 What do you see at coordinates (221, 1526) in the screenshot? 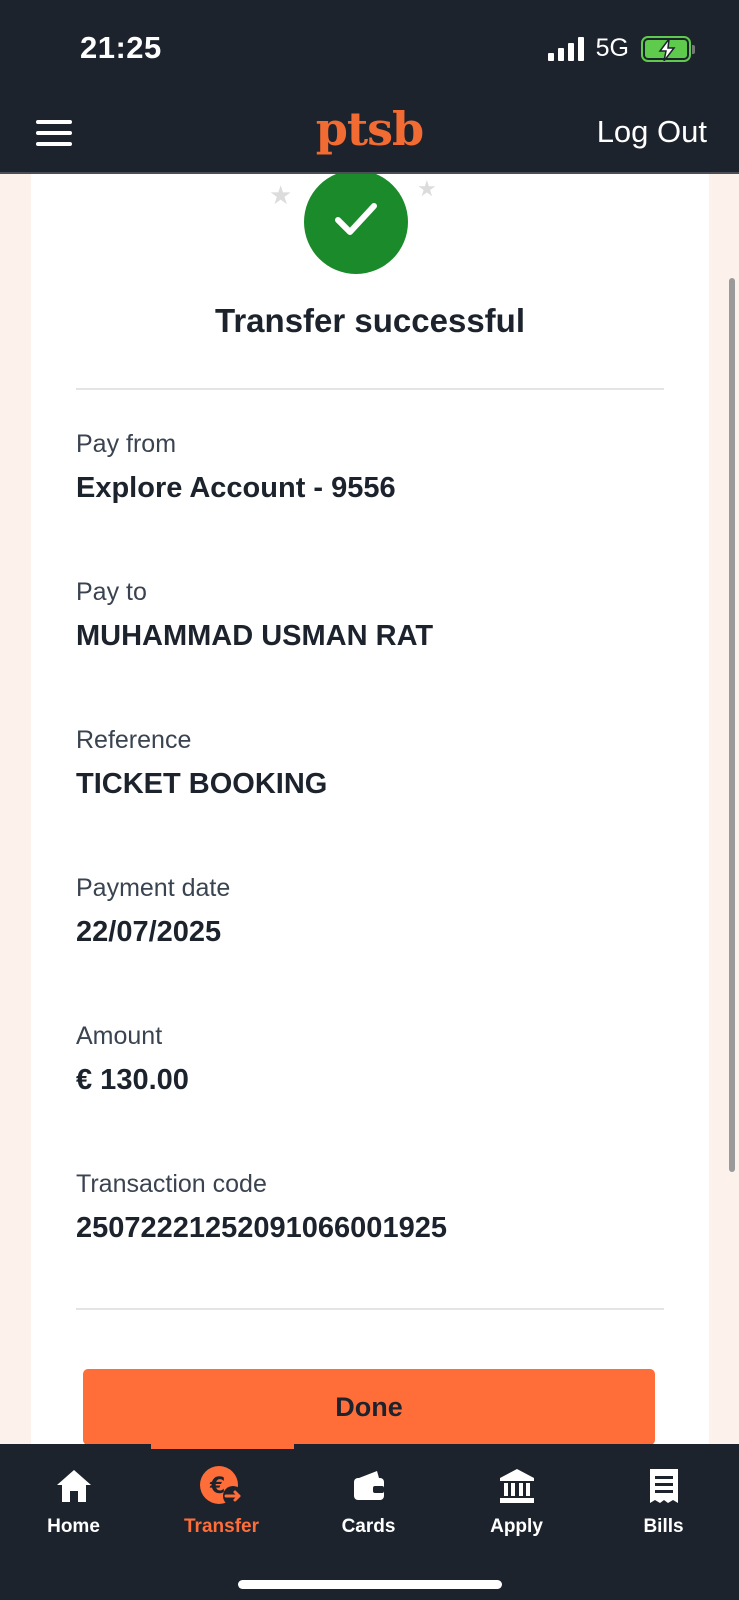
I see `tab-label: Transfer` at bounding box center [221, 1526].